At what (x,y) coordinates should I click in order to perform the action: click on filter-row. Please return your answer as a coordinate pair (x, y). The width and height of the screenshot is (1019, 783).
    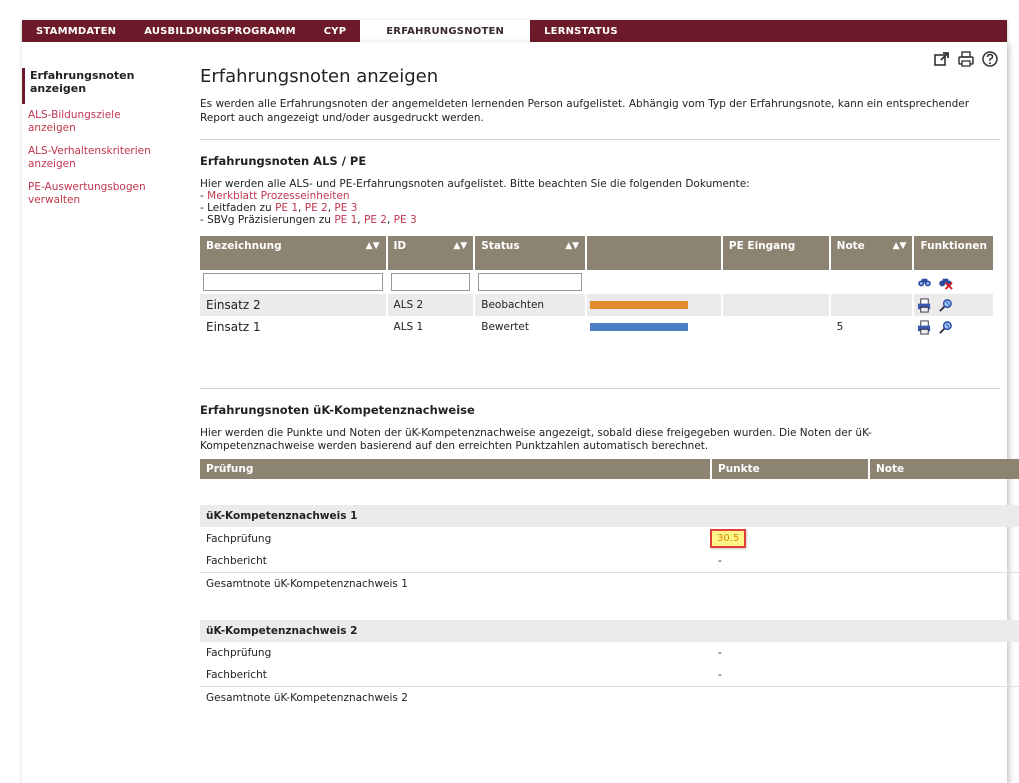
    Looking at the image, I should click on (597, 282).